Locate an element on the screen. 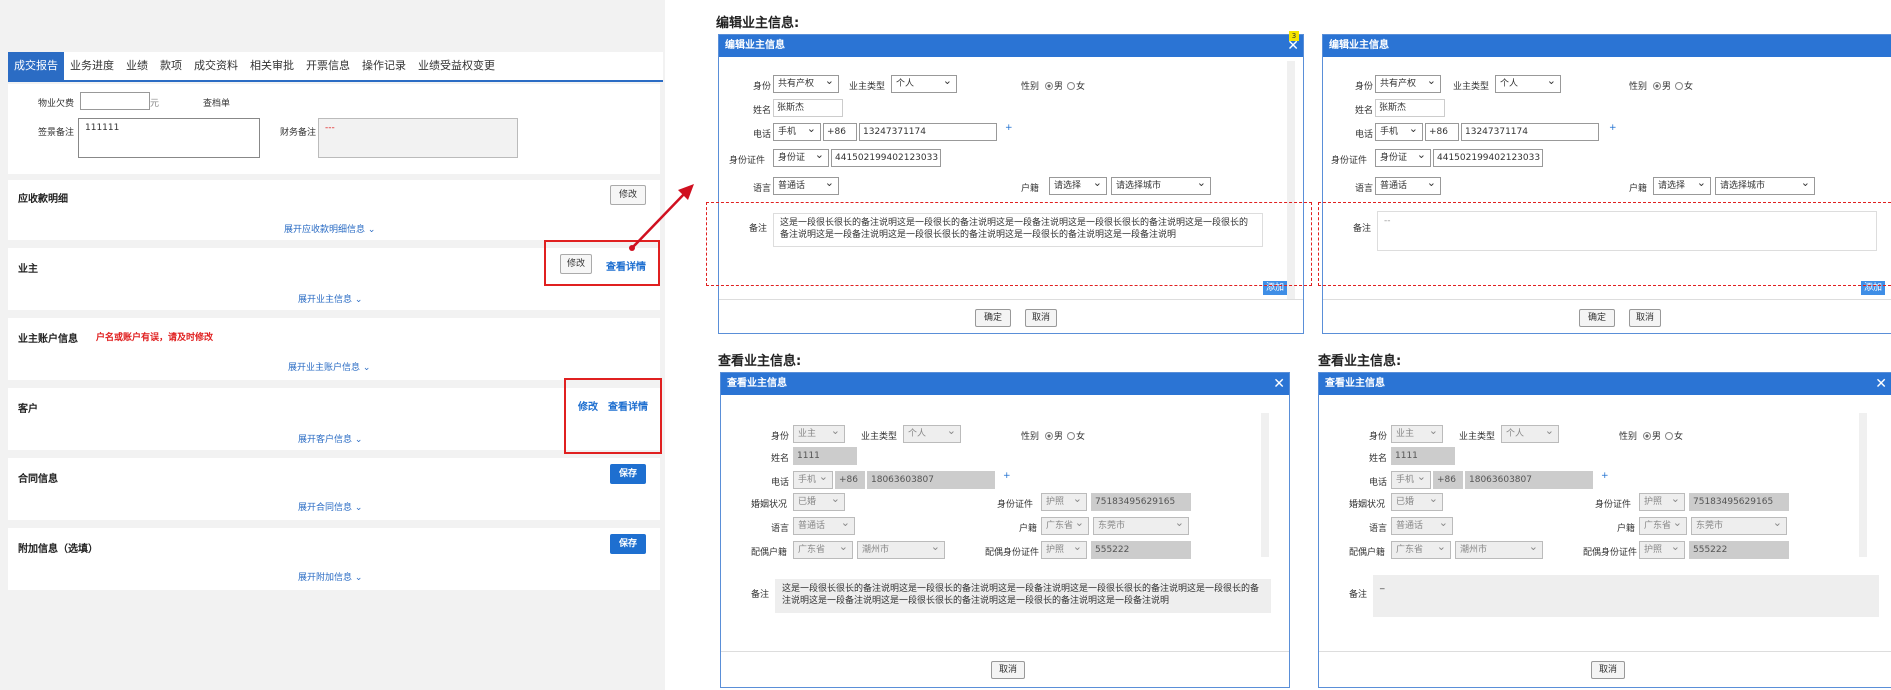 This screenshot has width=1891, height=690. tab-deal-docs: 成交资料 is located at coordinates (216, 66).